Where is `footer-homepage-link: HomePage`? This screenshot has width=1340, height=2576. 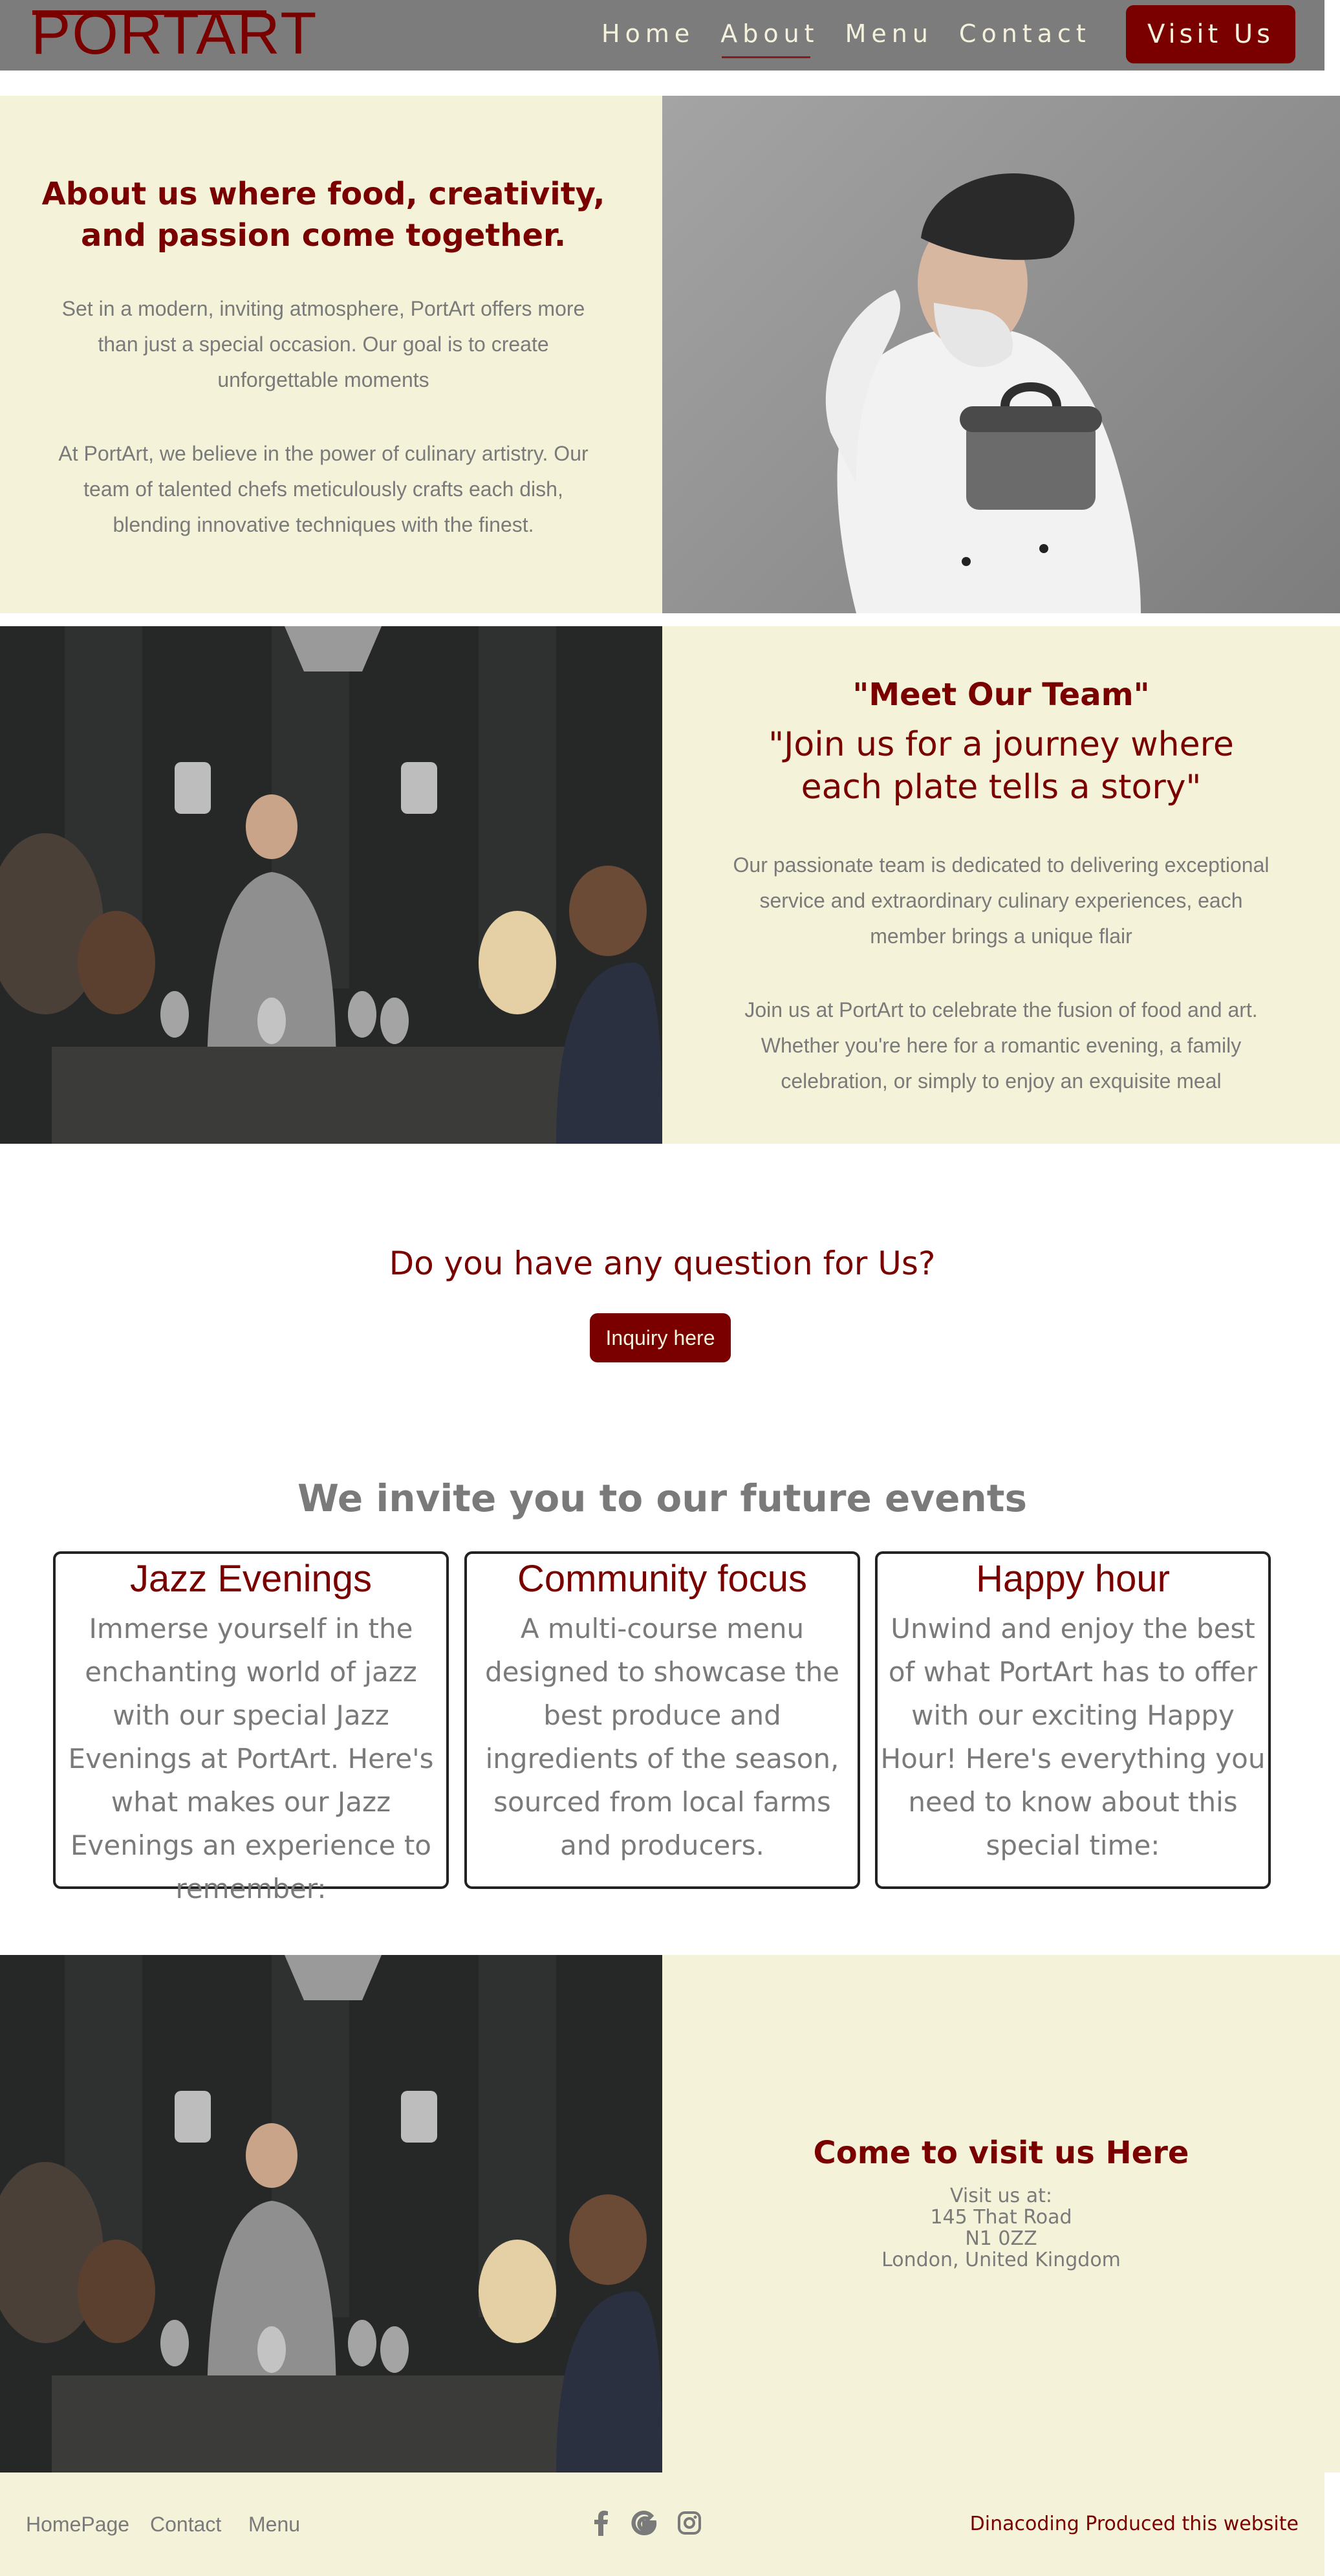
footer-homepage-link: HomePage is located at coordinates (77, 2525).